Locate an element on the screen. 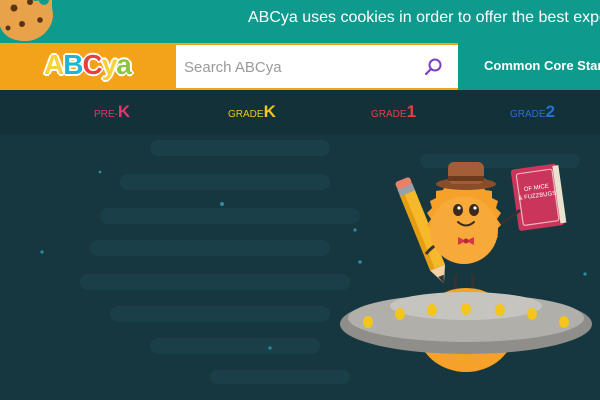 The width and height of the screenshot is (600, 400). tab-grade-1: GRADE1 is located at coordinates (393, 112).